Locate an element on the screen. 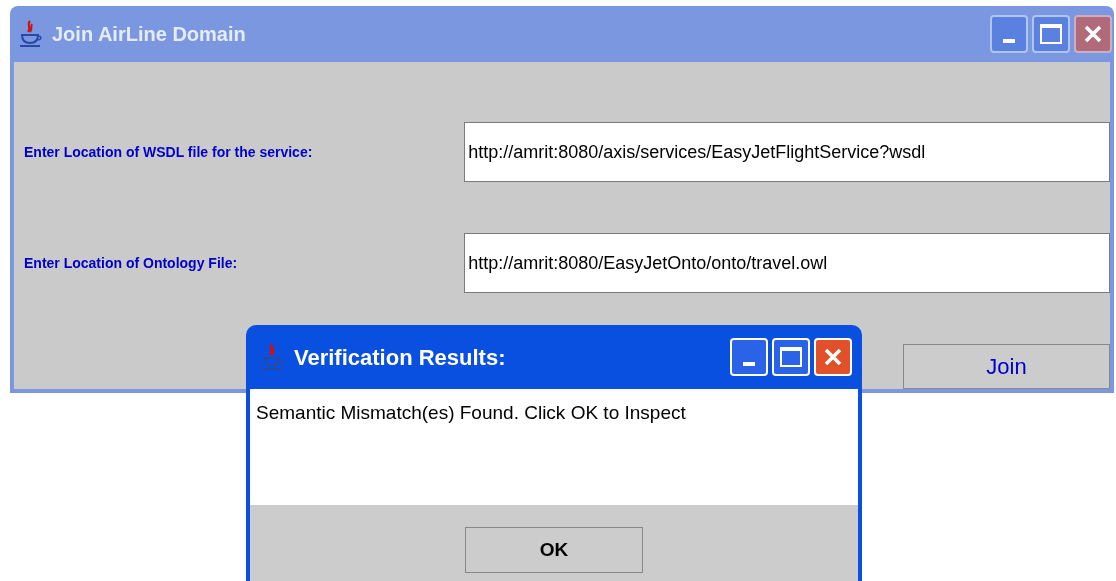  ok-button: OK is located at coordinates (554, 550).